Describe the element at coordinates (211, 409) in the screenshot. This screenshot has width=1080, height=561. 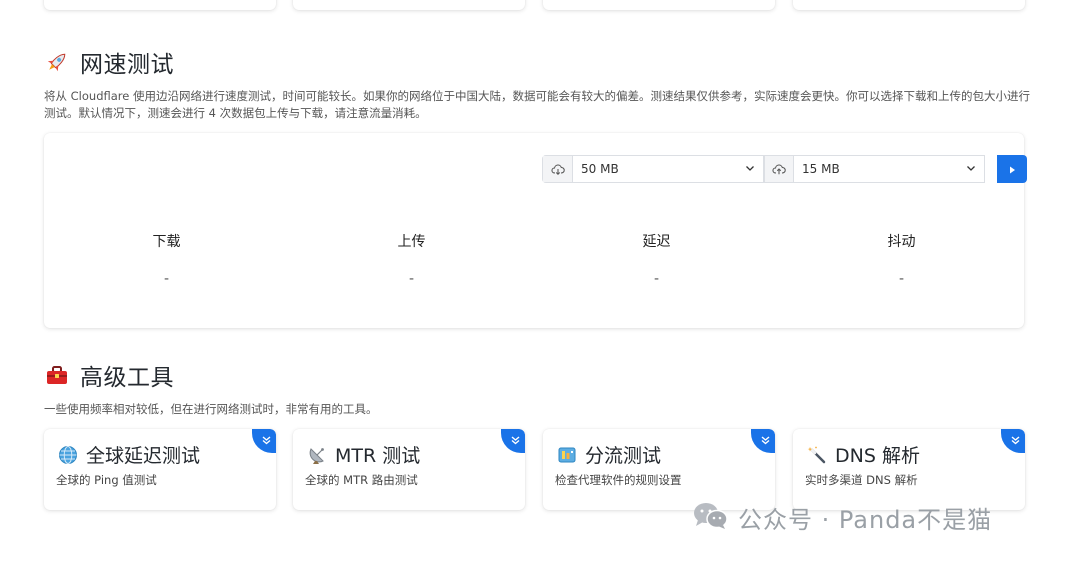
I see `advanced-tools-description: 一些使用频率相对较低，但在进行网络测试时，非常有用的工具。` at that location.